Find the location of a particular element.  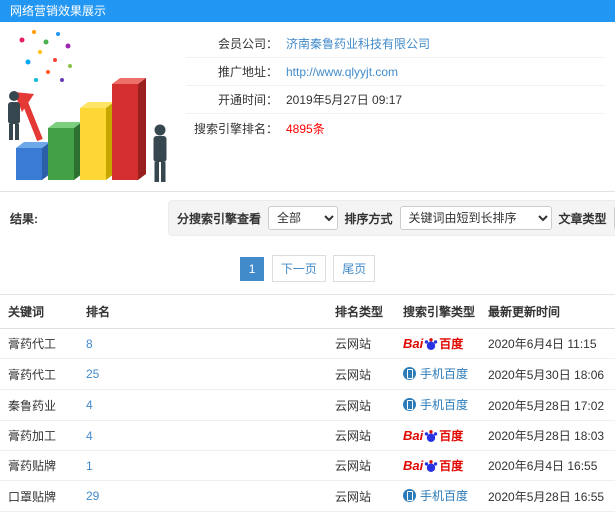

promo-url-link: http://www.qlyyjt.com is located at coordinates (342, 72).